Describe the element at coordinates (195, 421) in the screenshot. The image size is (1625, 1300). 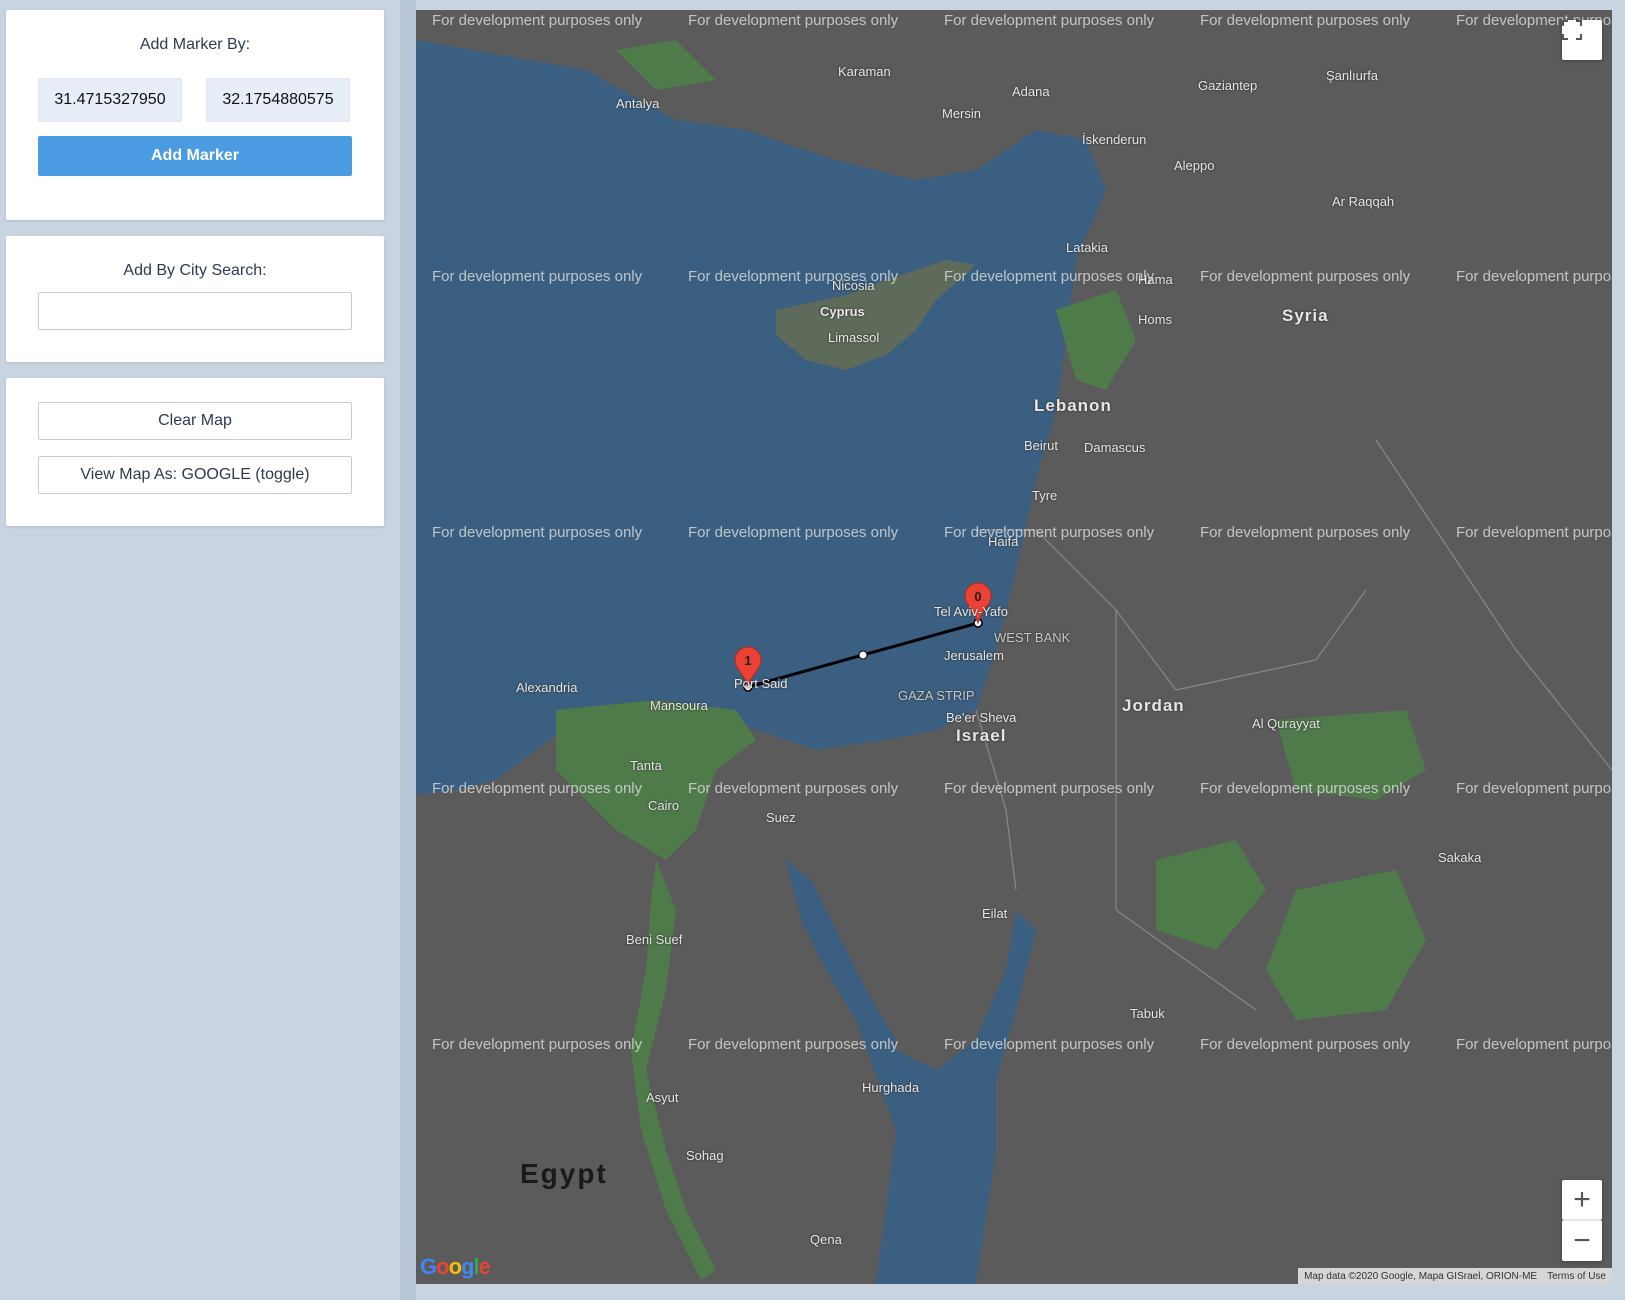
I see `clear-map-button: Clear Map` at that location.